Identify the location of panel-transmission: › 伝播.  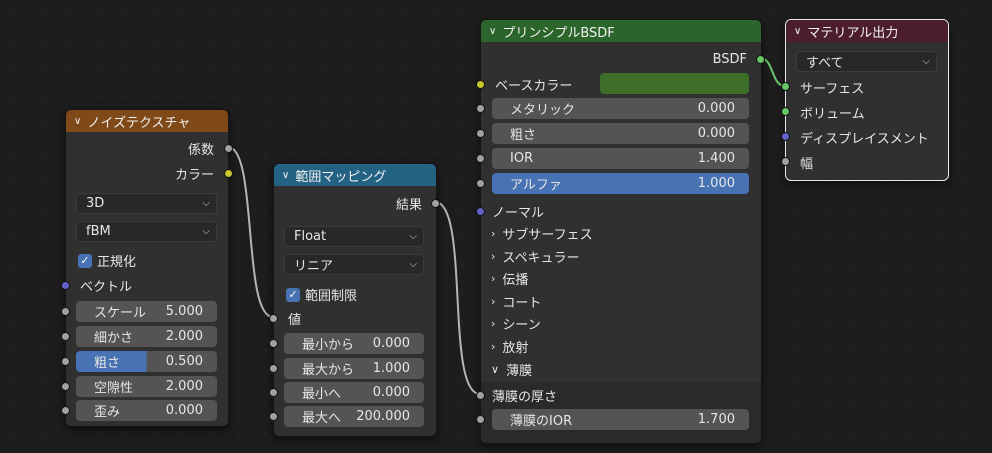
(509, 278).